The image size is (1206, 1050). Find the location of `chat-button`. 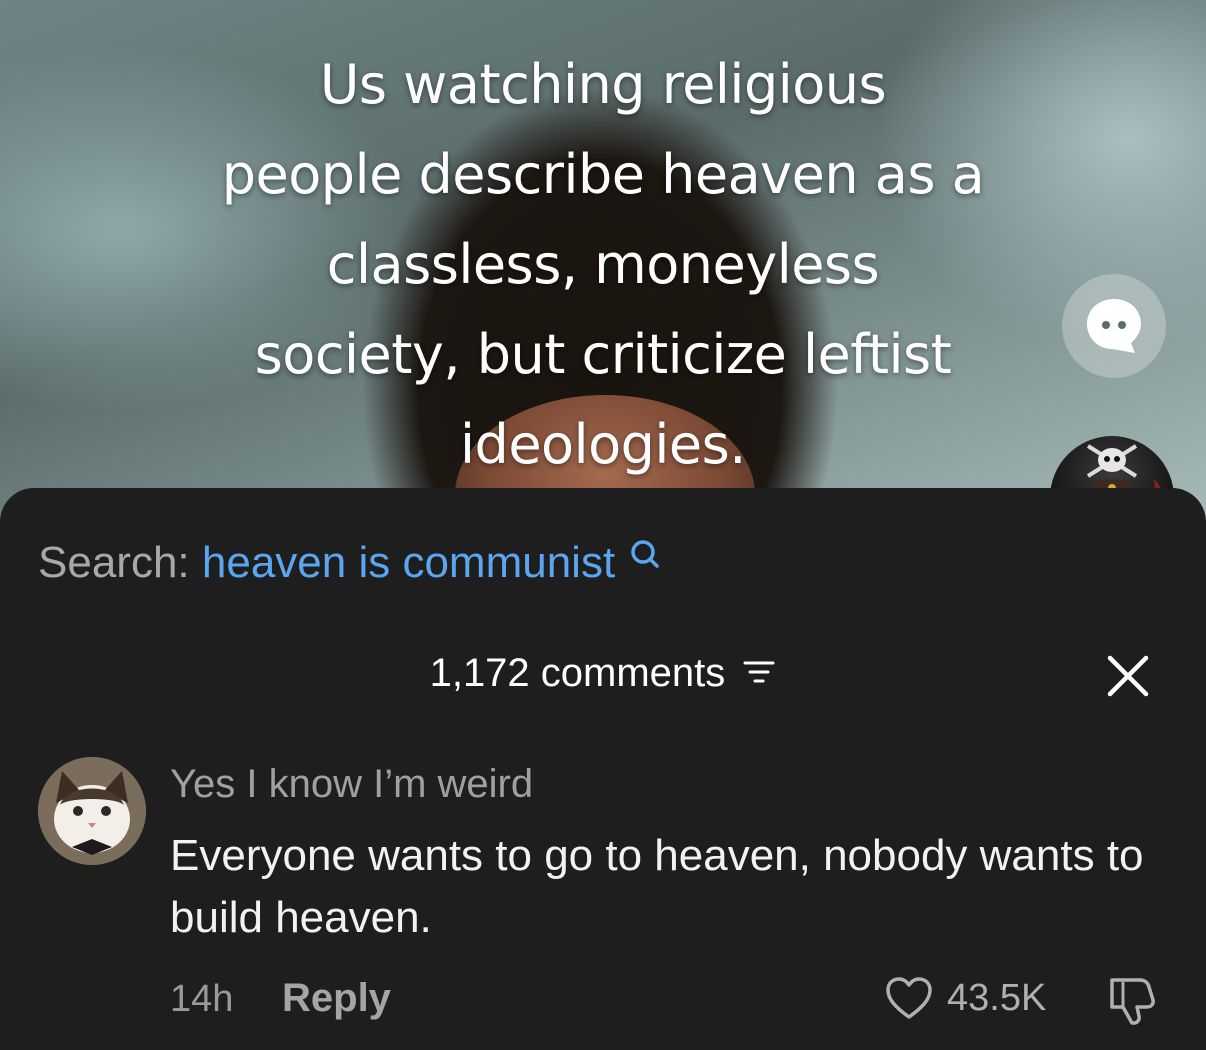

chat-button is located at coordinates (1114, 326).